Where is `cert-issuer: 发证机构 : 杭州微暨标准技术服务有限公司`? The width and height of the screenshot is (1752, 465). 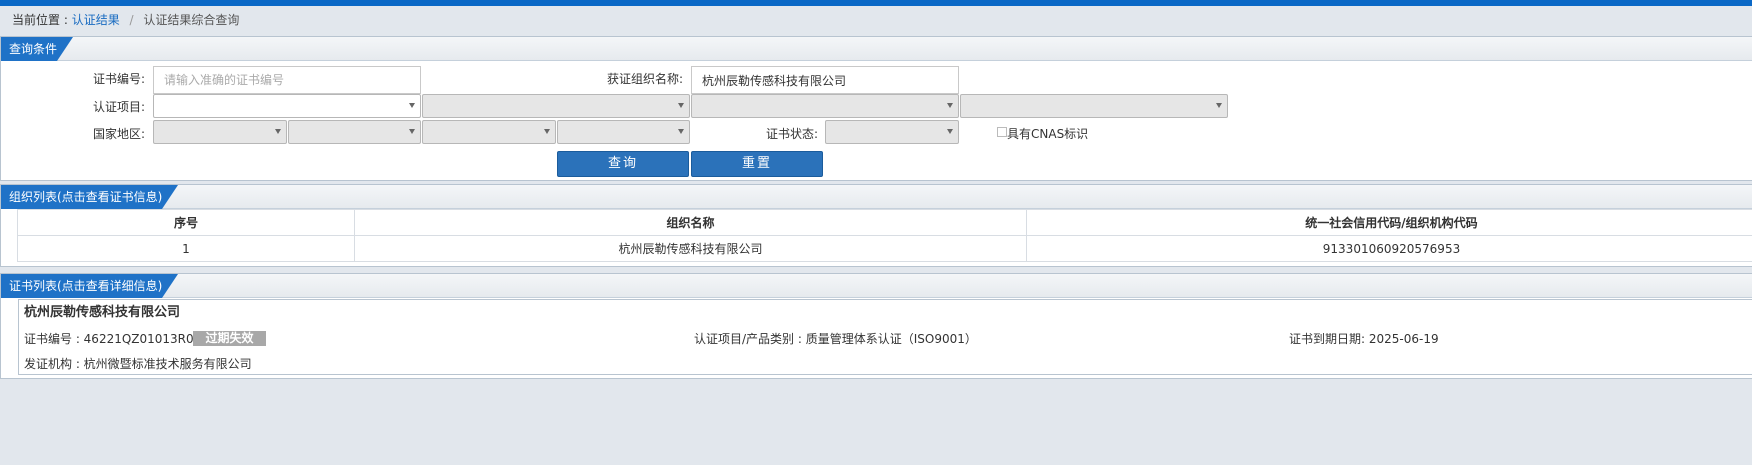
cert-issuer: 发证机构 : 杭州微暨标准技术服务有限公司 is located at coordinates (138, 364).